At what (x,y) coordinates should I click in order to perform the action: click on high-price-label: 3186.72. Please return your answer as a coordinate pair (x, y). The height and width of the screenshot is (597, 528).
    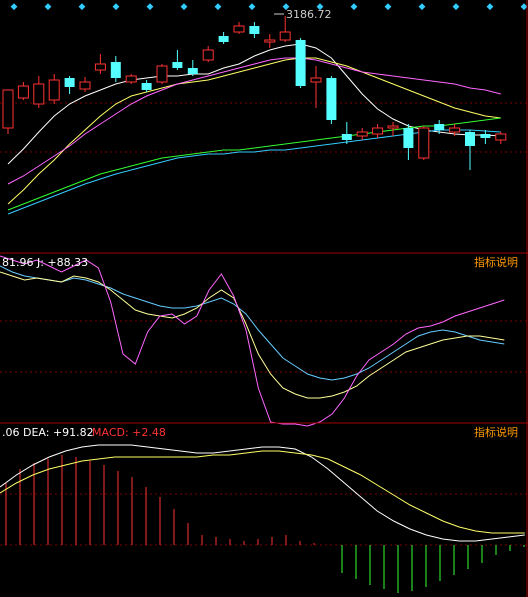
    Looking at the image, I should click on (309, 14).